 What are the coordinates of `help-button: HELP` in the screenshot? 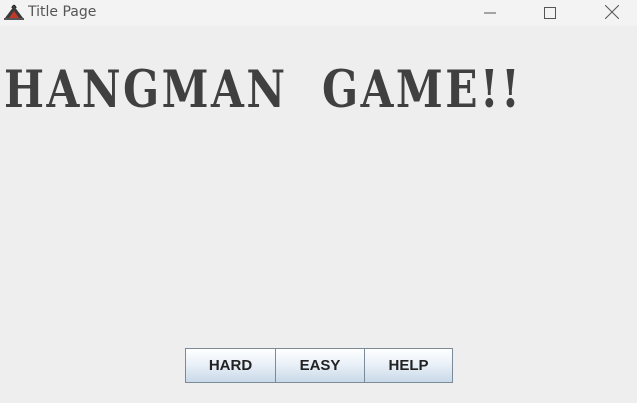 It's located at (409, 365).